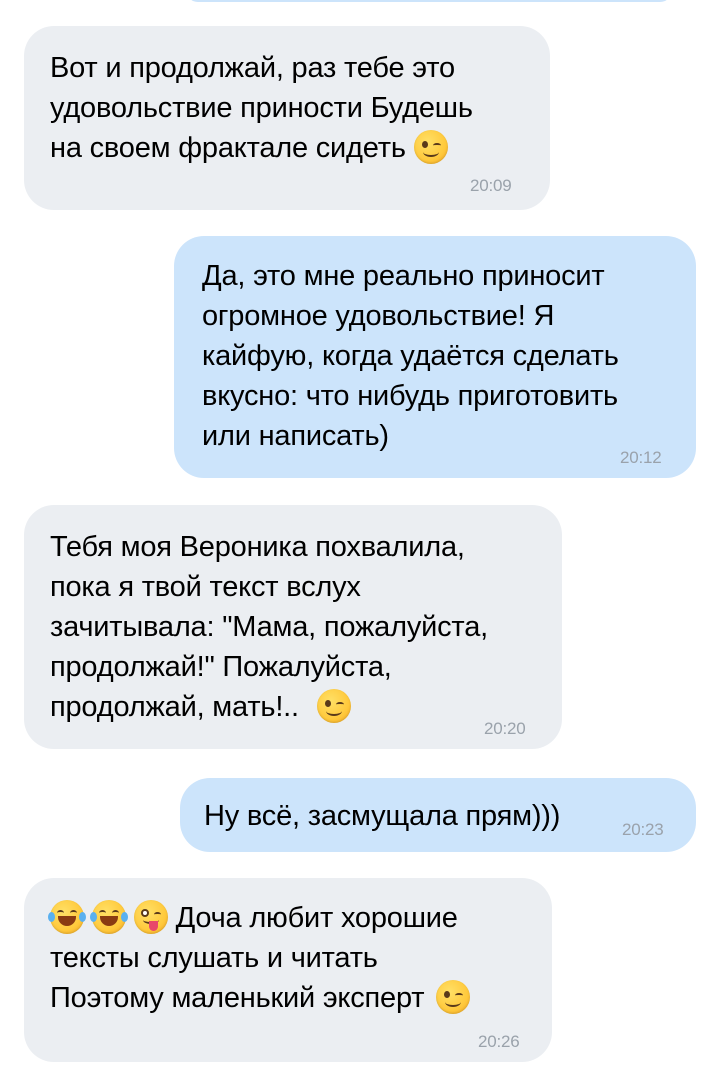 This screenshot has height=1076, width=720. I want to click on message-text: Поэтому маленький эксперт, so click(237, 998).